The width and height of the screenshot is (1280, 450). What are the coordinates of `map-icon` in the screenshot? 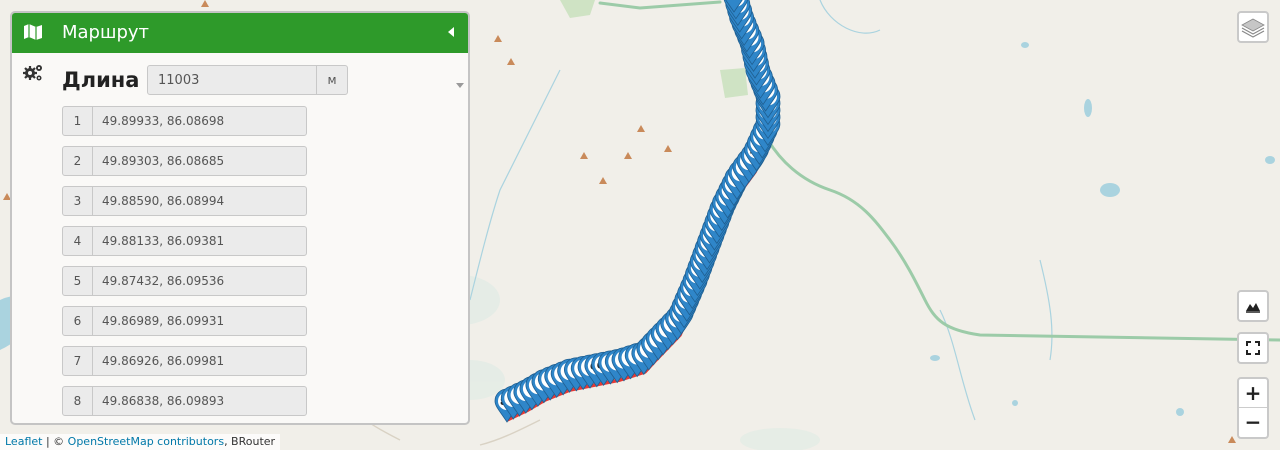 It's located at (33, 32).